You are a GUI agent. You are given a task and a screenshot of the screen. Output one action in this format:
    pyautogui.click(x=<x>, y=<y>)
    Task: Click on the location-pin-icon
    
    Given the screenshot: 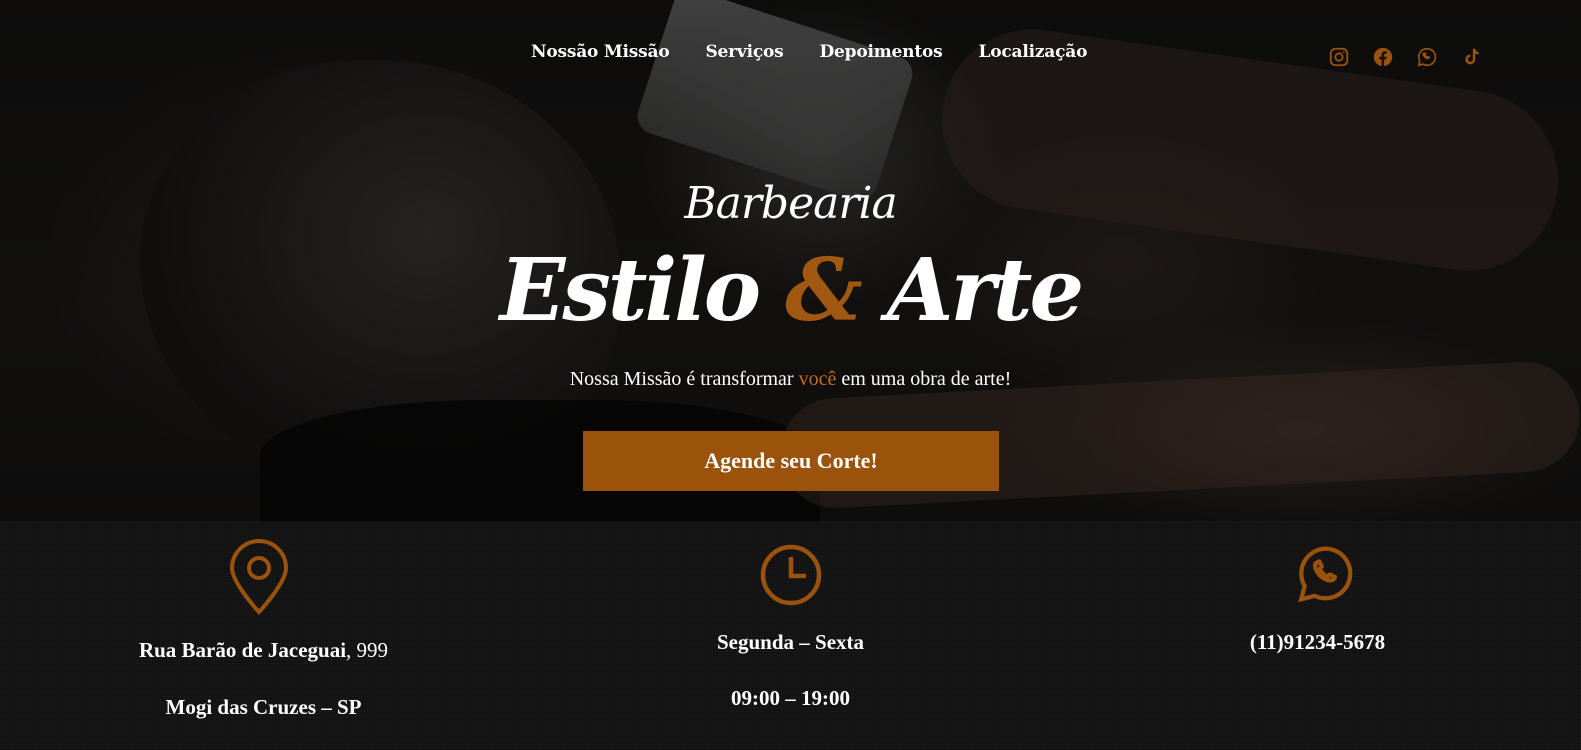 What is the action you would take?
    pyautogui.click(x=259, y=579)
    